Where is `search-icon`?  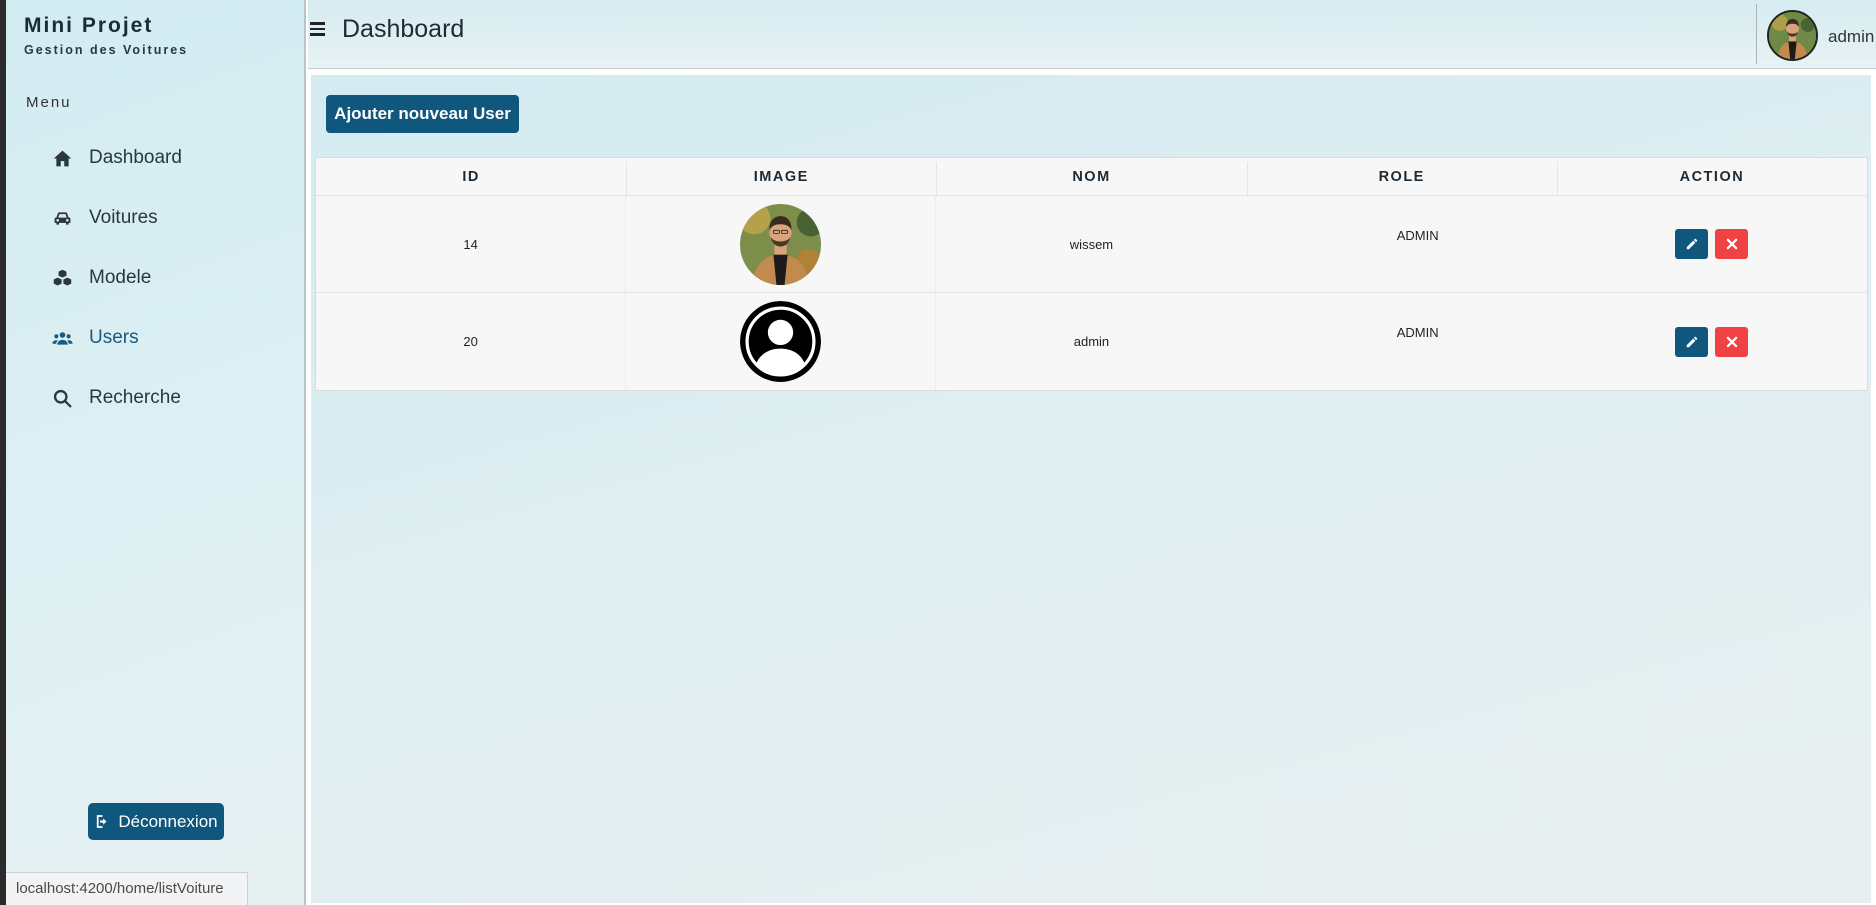 search-icon is located at coordinates (62, 398).